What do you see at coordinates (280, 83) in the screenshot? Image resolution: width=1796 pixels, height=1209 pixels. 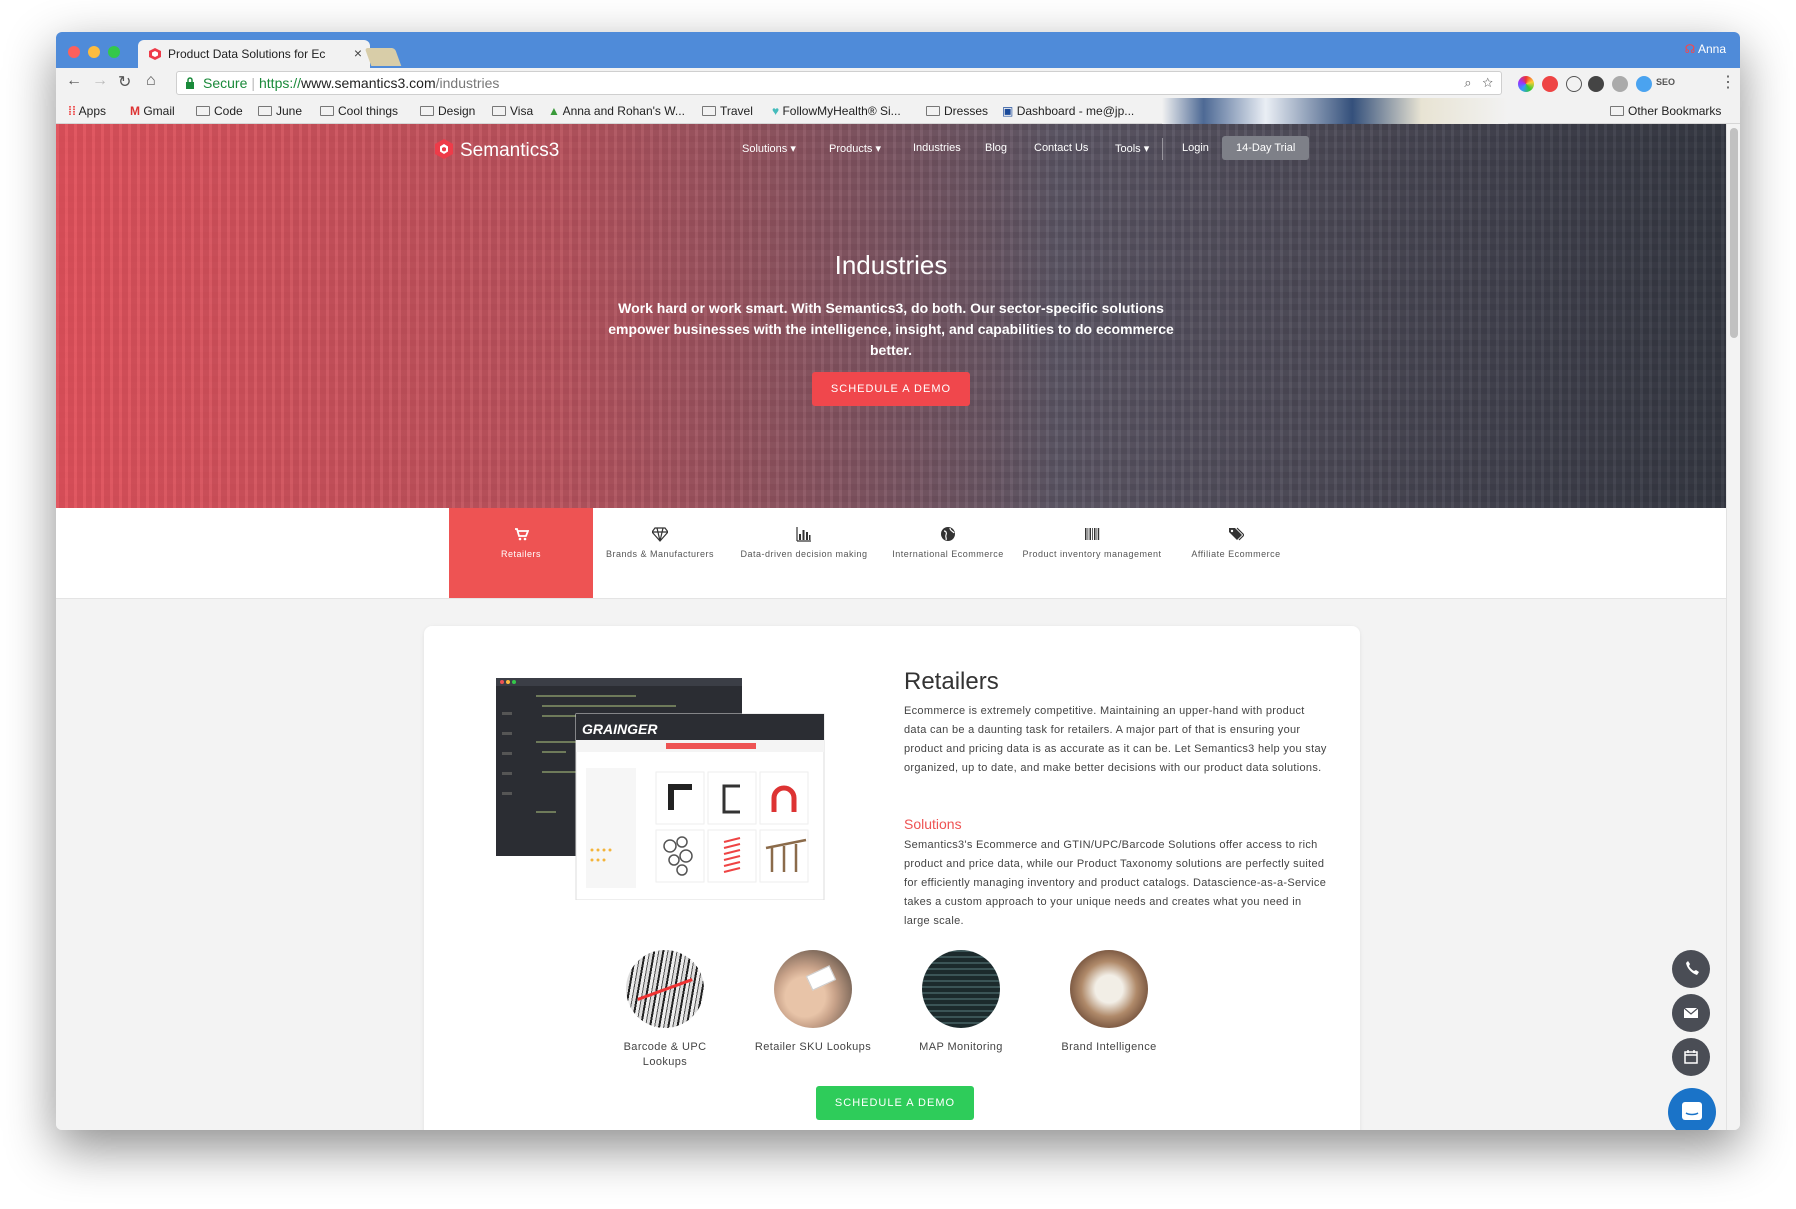 I see `url-scheme: https://` at bounding box center [280, 83].